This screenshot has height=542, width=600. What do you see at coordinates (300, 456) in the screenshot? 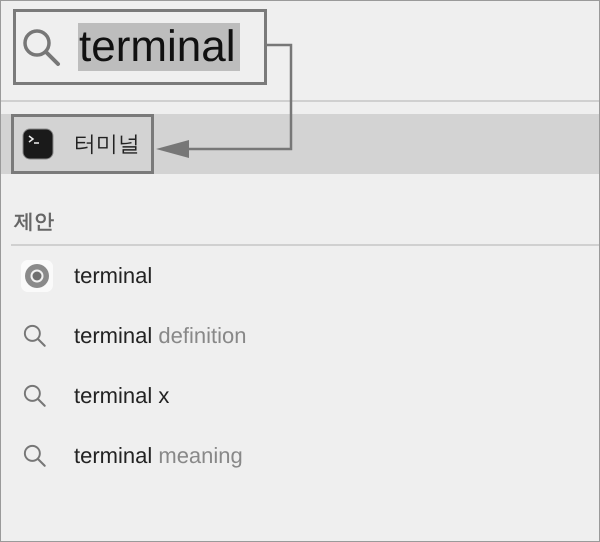
I see `suggestion-row: terminal meaning` at bounding box center [300, 456].